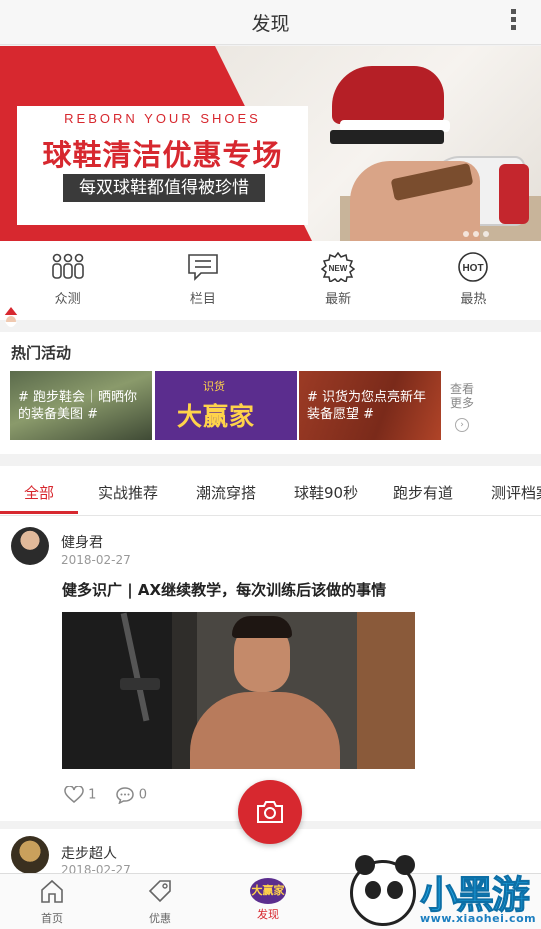 This screenshot has width=541, height=929. I want to click on people-icon, so click(67, 266).